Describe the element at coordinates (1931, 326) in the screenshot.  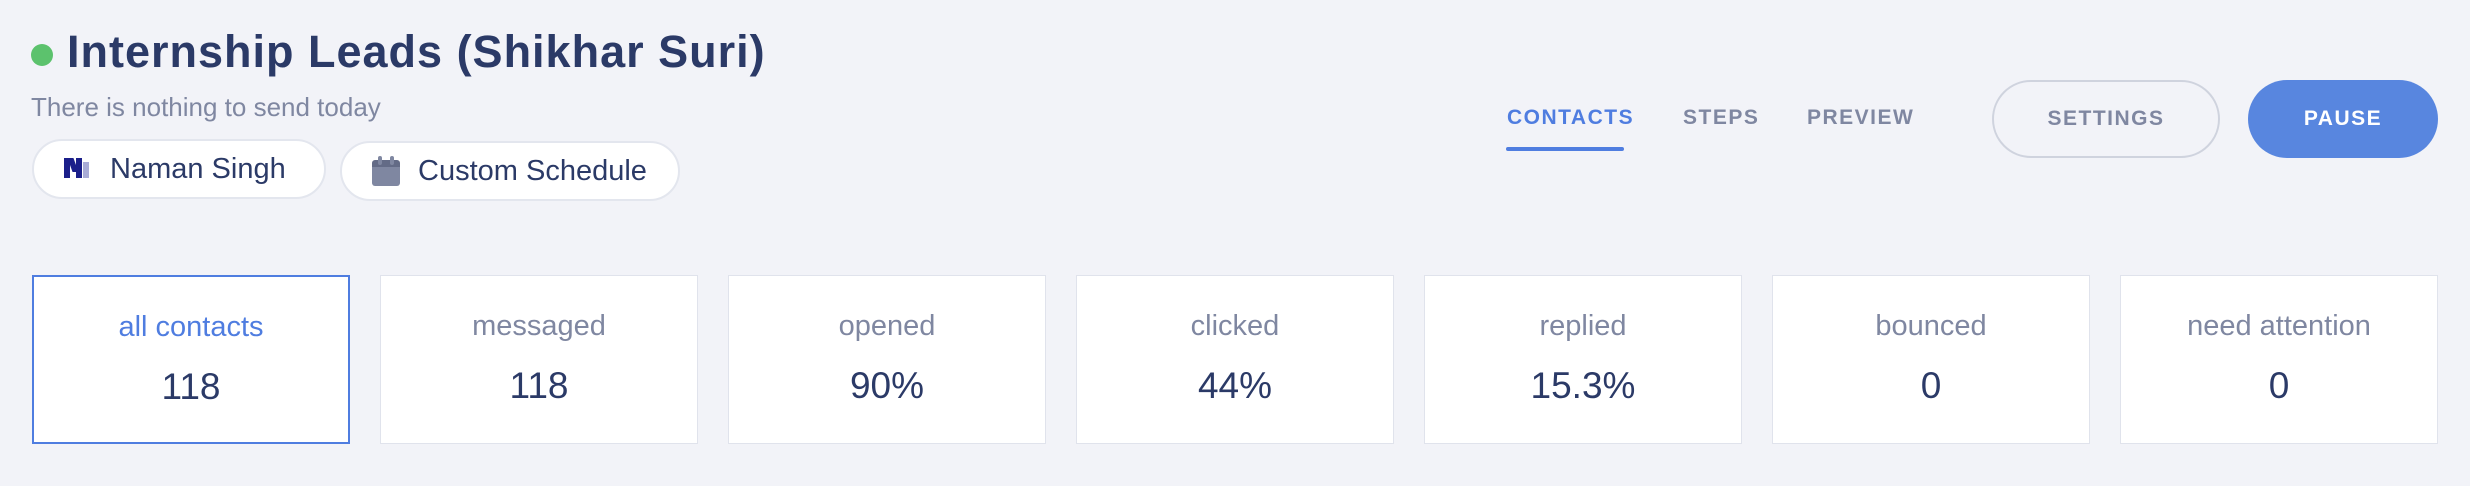
I see `stat-label: bounced` at that location.